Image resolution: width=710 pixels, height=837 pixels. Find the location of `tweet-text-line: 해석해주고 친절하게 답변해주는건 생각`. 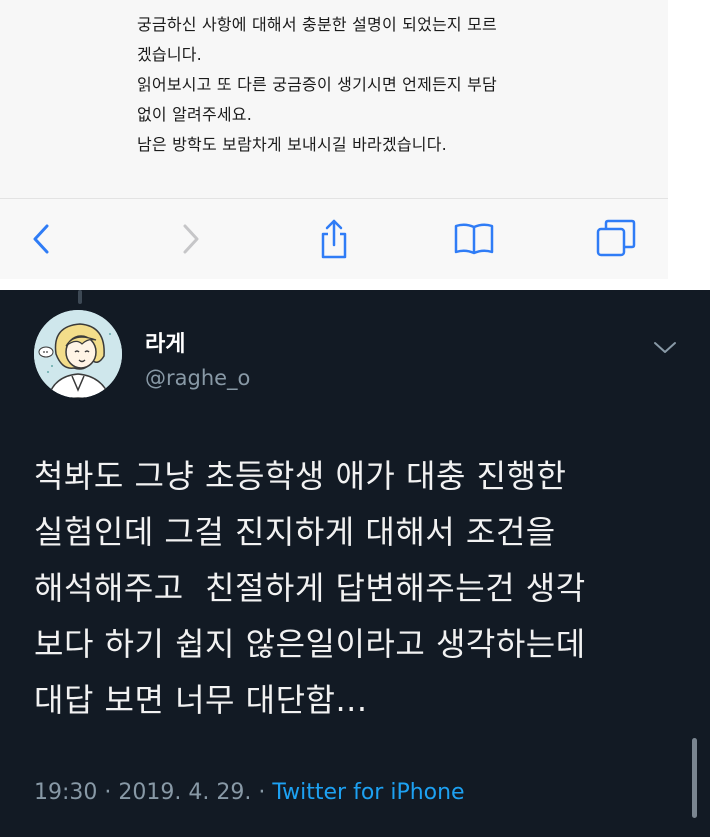

tweet-text-line: 해석해주고 친절하게 답변해주는건 생각 is located at coordinates (310, 588).